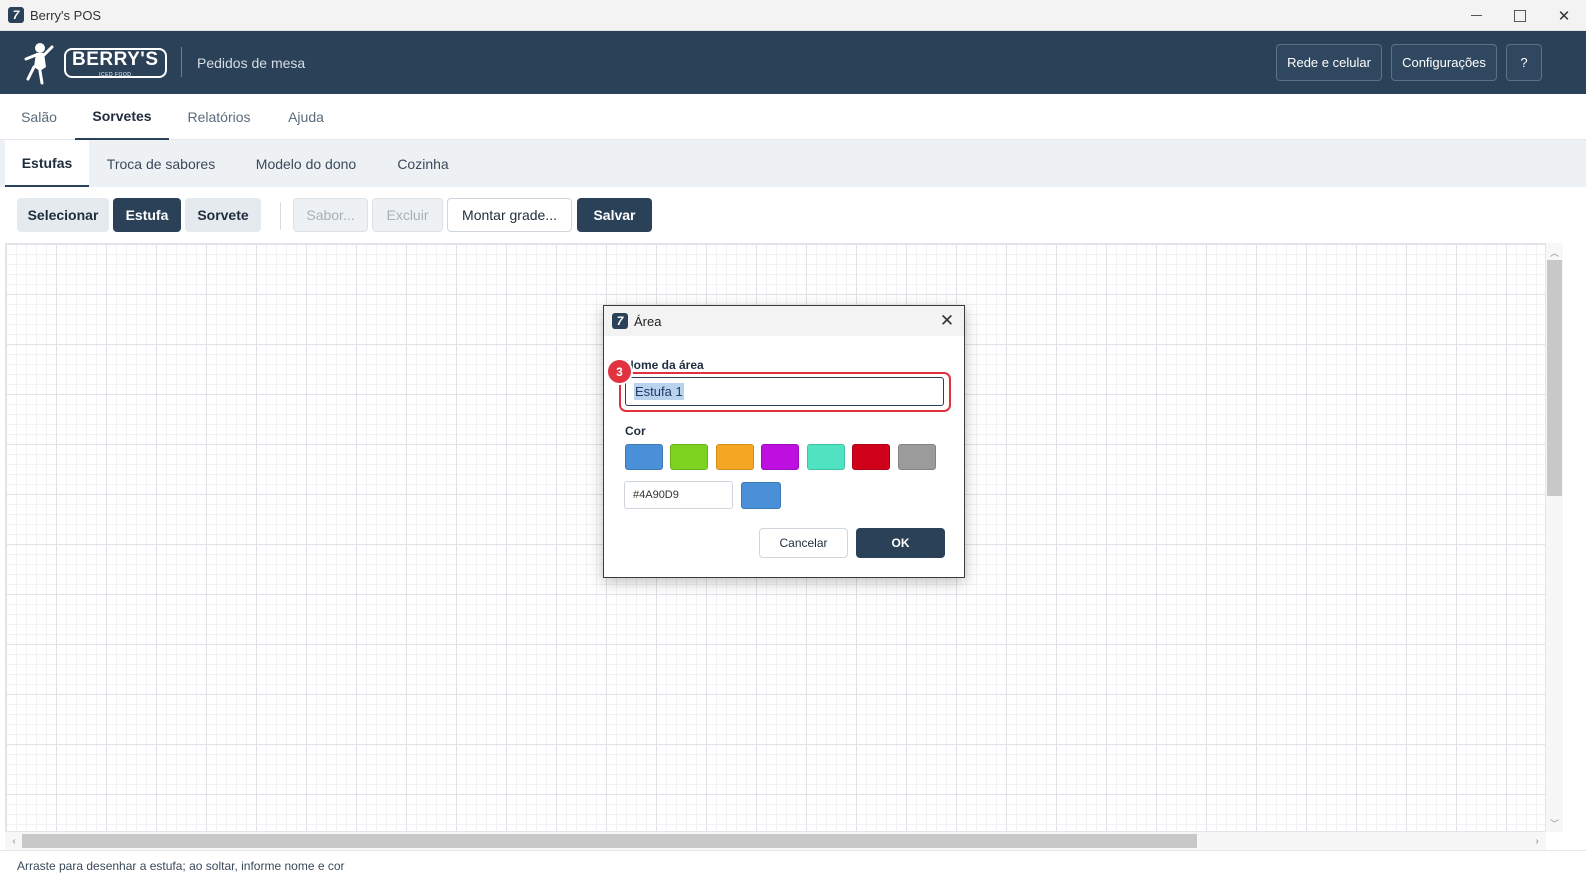 The height and width of the screenshot is (893, 1586). I want to click on swatch-green, so click(689, 457).